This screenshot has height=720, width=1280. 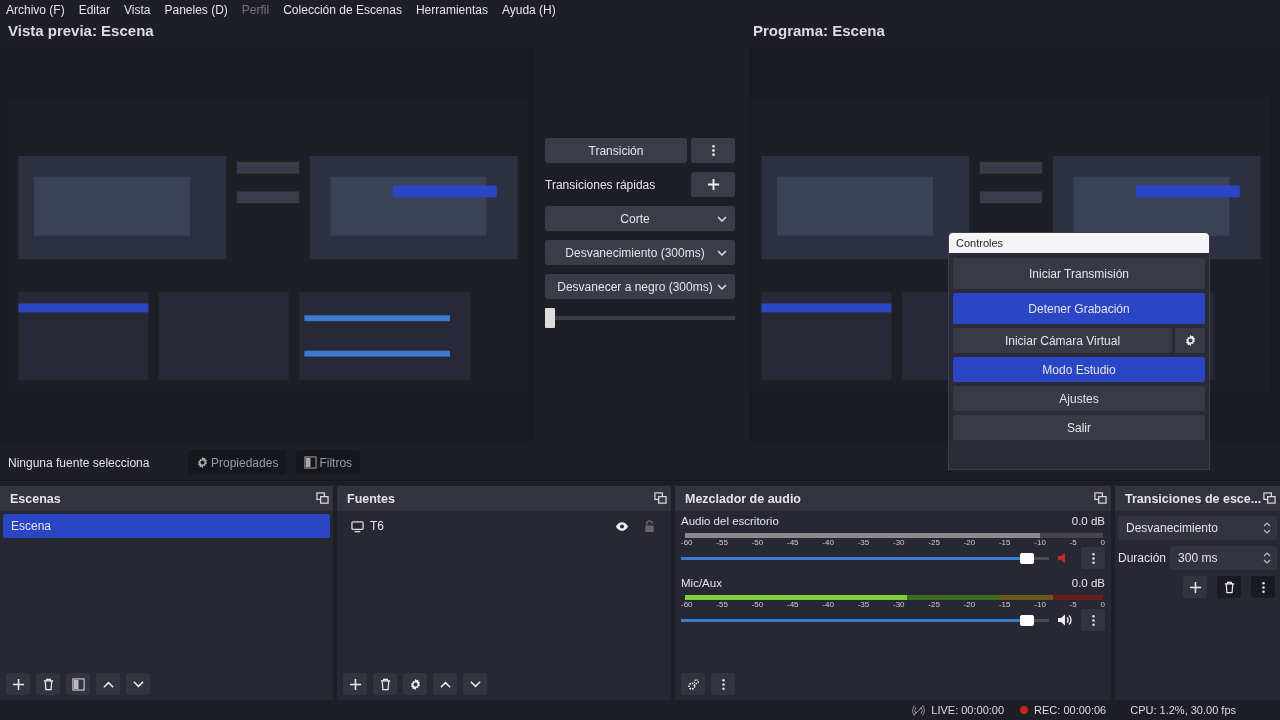 What do you see at coordinates (640, 286) in the screenshot?
I see `quick-transition-dropdown: Desvanecer a negro (300ms)` at bounding box center [640, 286].